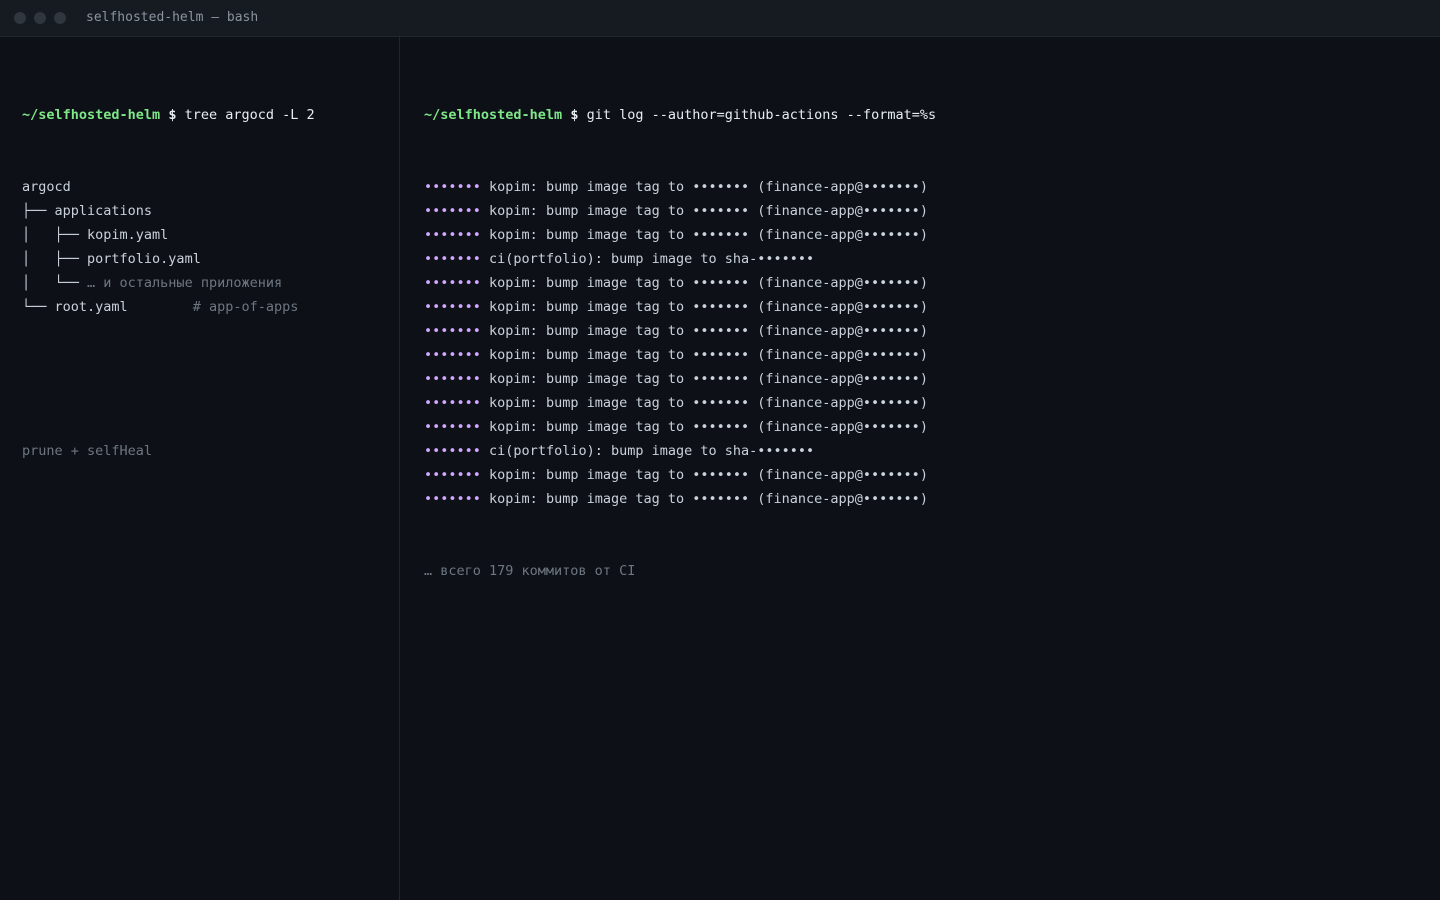  Describe the element at coordinates (87, 451) in the screenshot. I see `footer-note: prune + selfHeal` at that location.